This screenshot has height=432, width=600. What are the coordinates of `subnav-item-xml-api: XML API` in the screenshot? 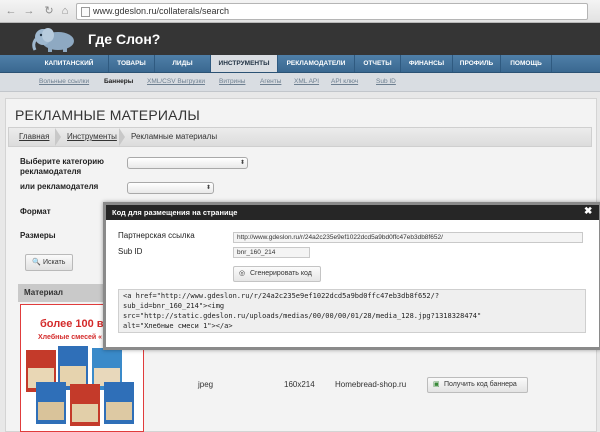 It's located at (306, 81).